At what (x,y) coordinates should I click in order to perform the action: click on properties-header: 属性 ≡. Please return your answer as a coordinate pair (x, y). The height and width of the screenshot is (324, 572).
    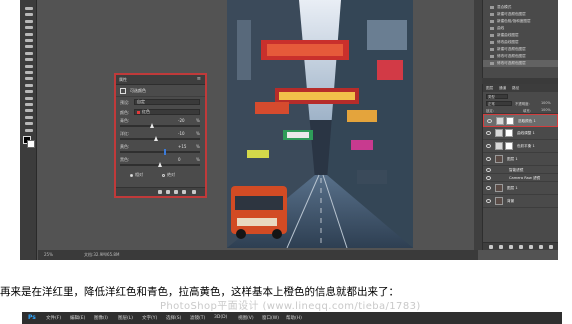
    Looking at the image, I should click on (160, 80).